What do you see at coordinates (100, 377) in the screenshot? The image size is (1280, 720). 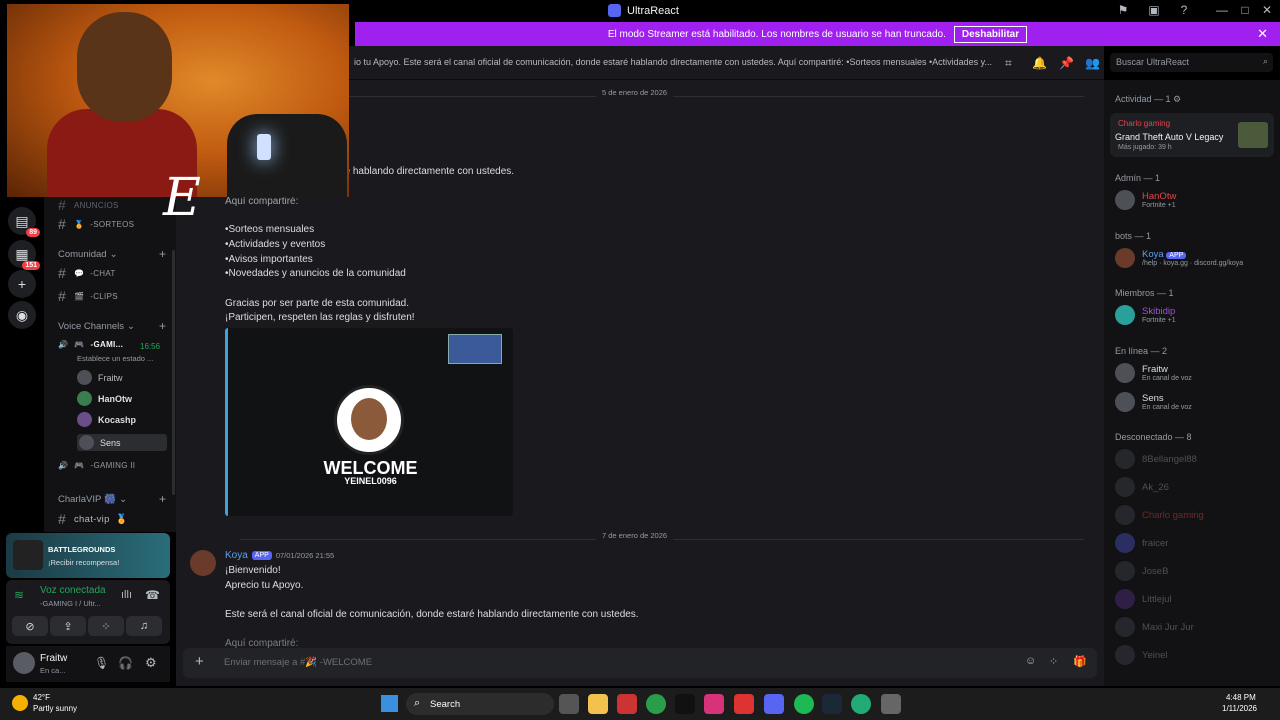 I see `voice-user: Fraitw` at bounding box center [100, 377].